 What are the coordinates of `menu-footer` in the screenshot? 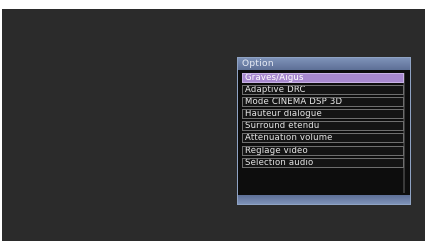 It's located at (324, 199).